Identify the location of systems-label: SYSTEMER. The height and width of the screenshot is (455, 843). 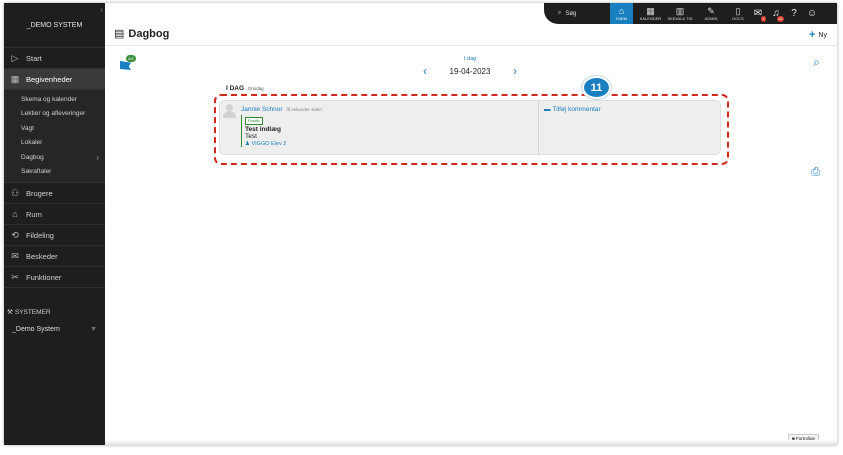
(32, 312).